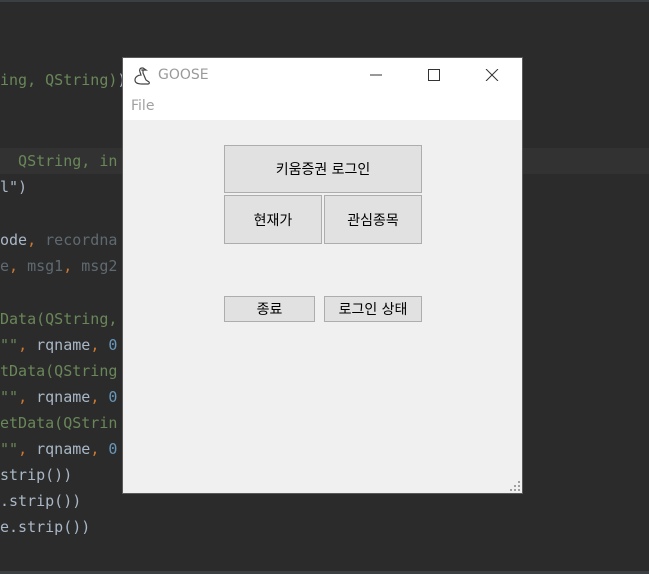  I want to click on code-token: tData(QString, so click(59, 371).